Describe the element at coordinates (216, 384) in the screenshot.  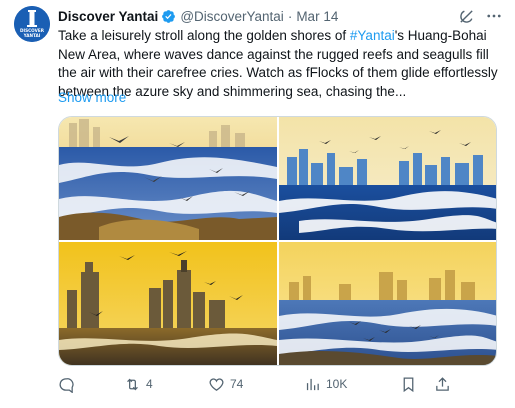
I see `heart-icon` at that location.